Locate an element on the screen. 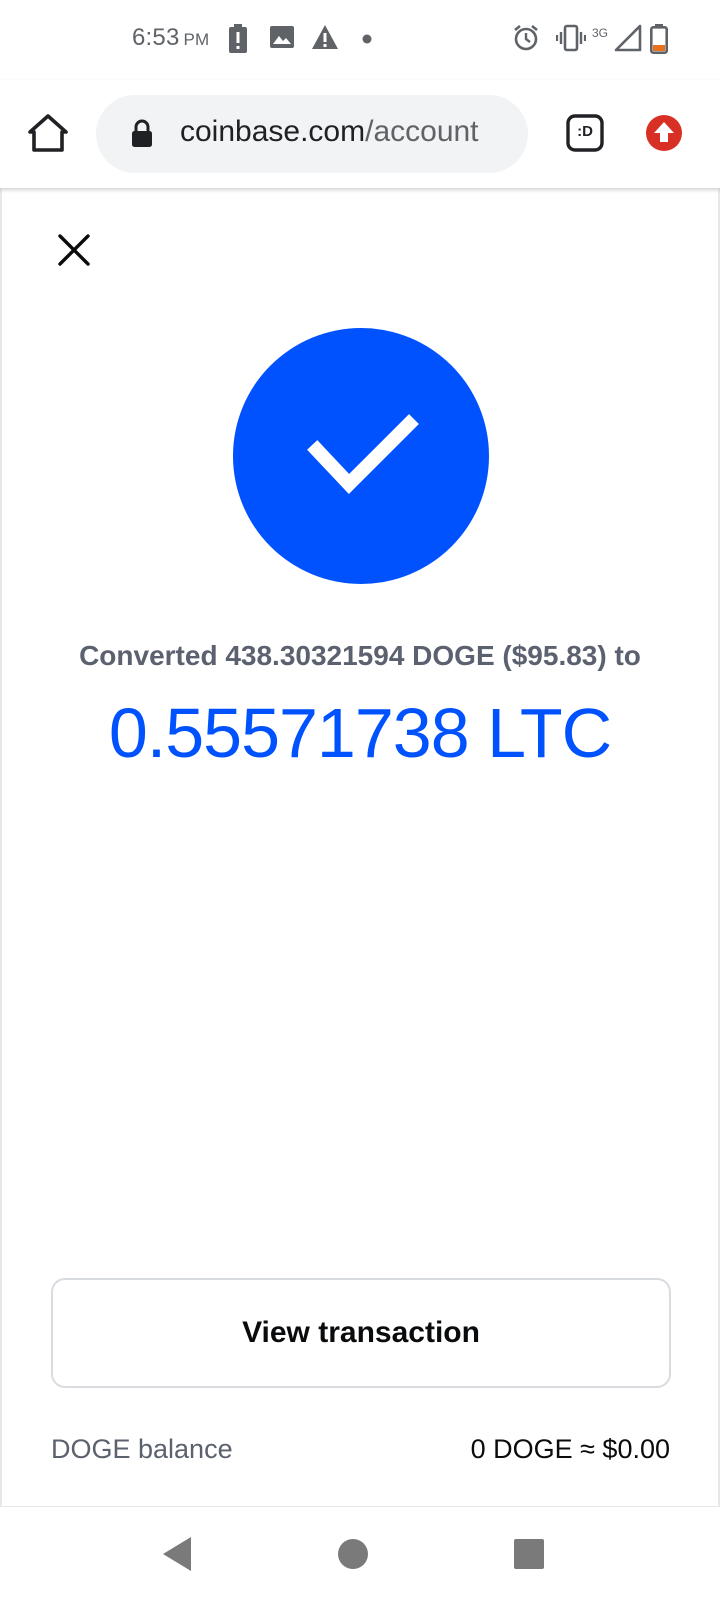 The image size is (720, 1601). warning-icon is located at coordinates (325, 37).